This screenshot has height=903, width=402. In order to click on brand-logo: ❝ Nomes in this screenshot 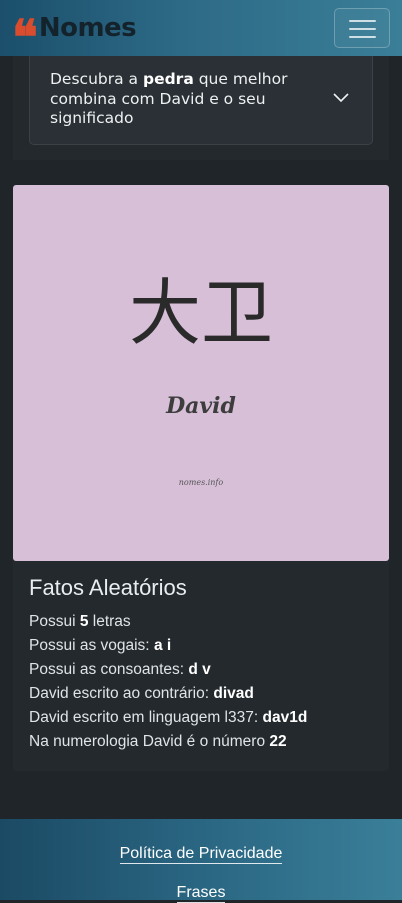, I will do `click(74, 30)`.